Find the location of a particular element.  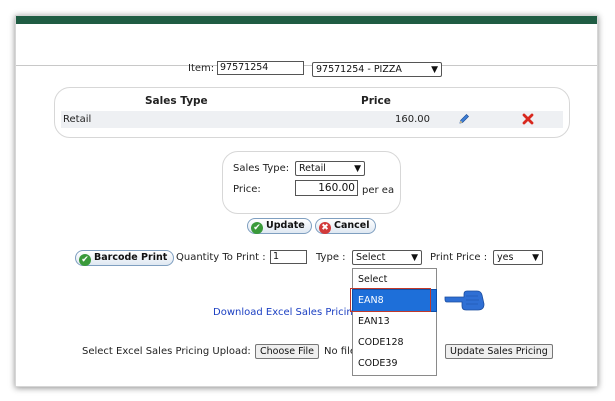

type-label: Type : is located at coordinates (331, 257).